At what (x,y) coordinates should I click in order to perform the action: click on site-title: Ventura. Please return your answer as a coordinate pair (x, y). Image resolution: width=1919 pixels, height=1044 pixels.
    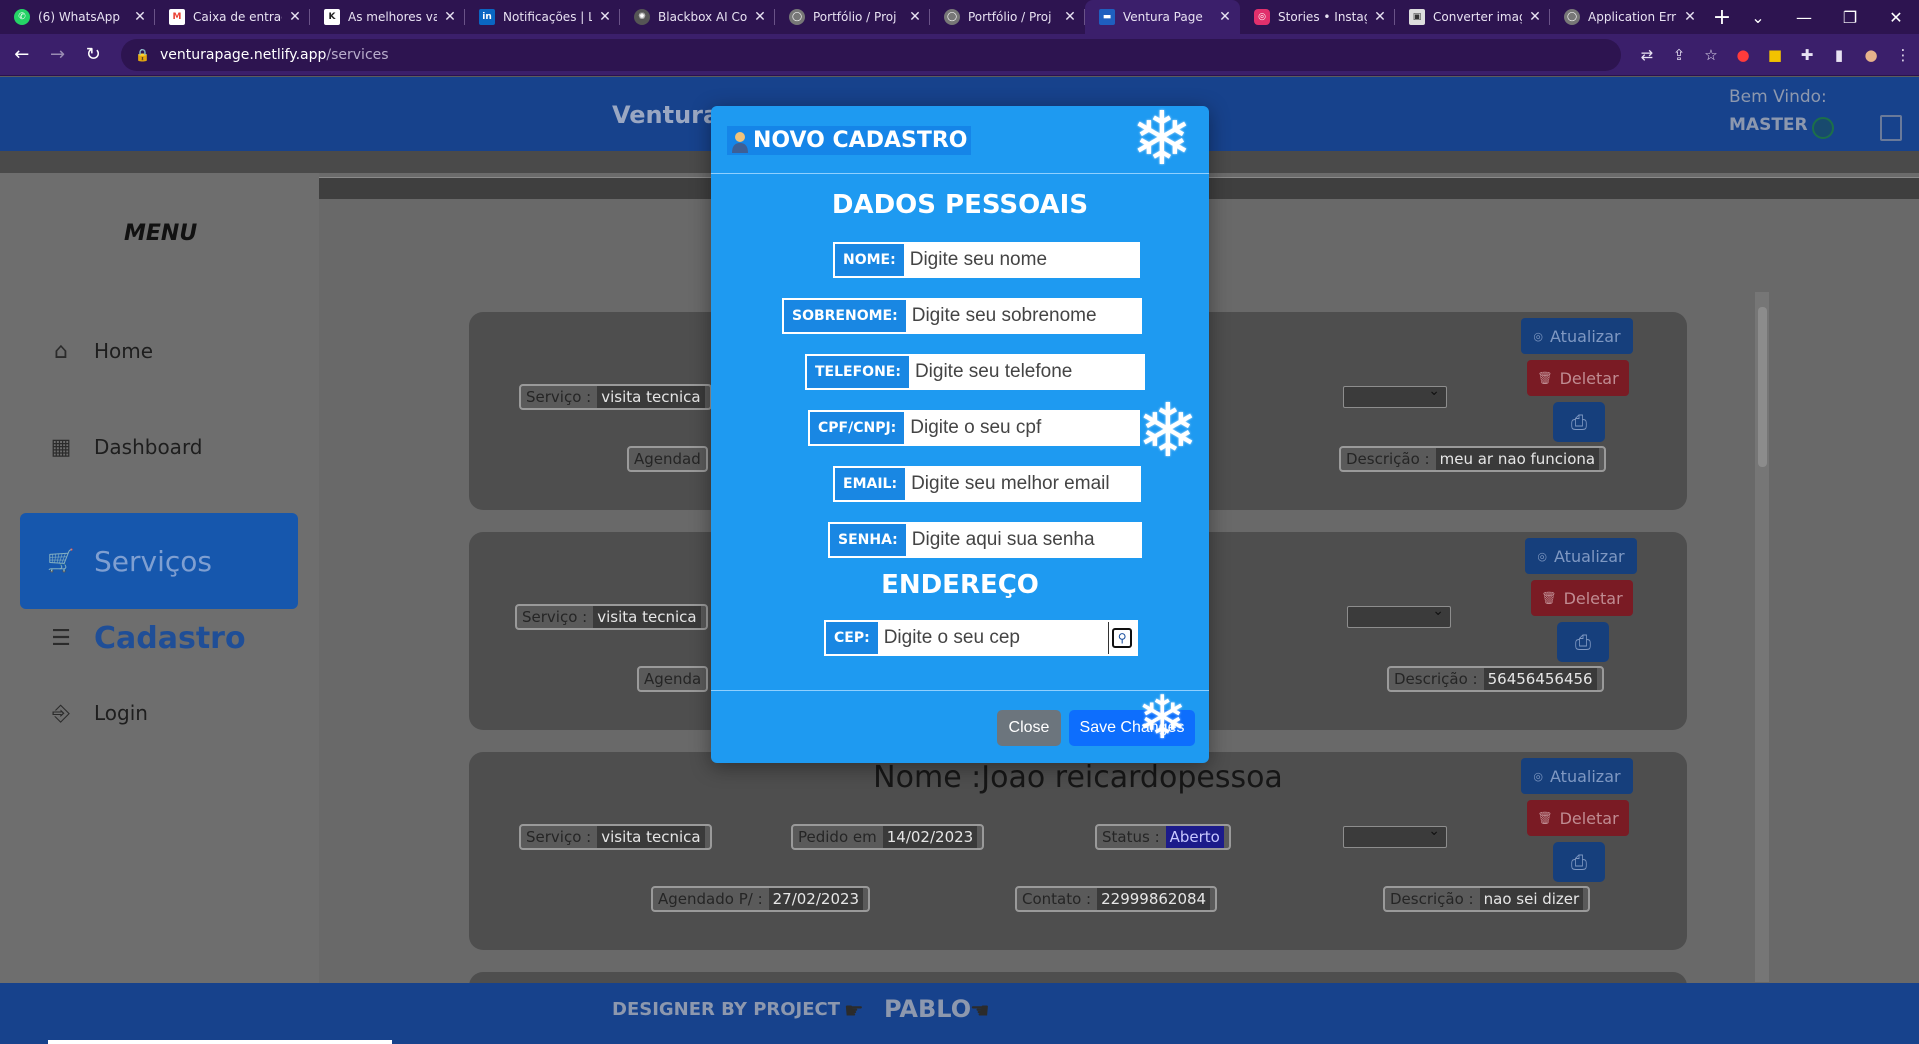
    Looking at the image, I should click on (666, 115).